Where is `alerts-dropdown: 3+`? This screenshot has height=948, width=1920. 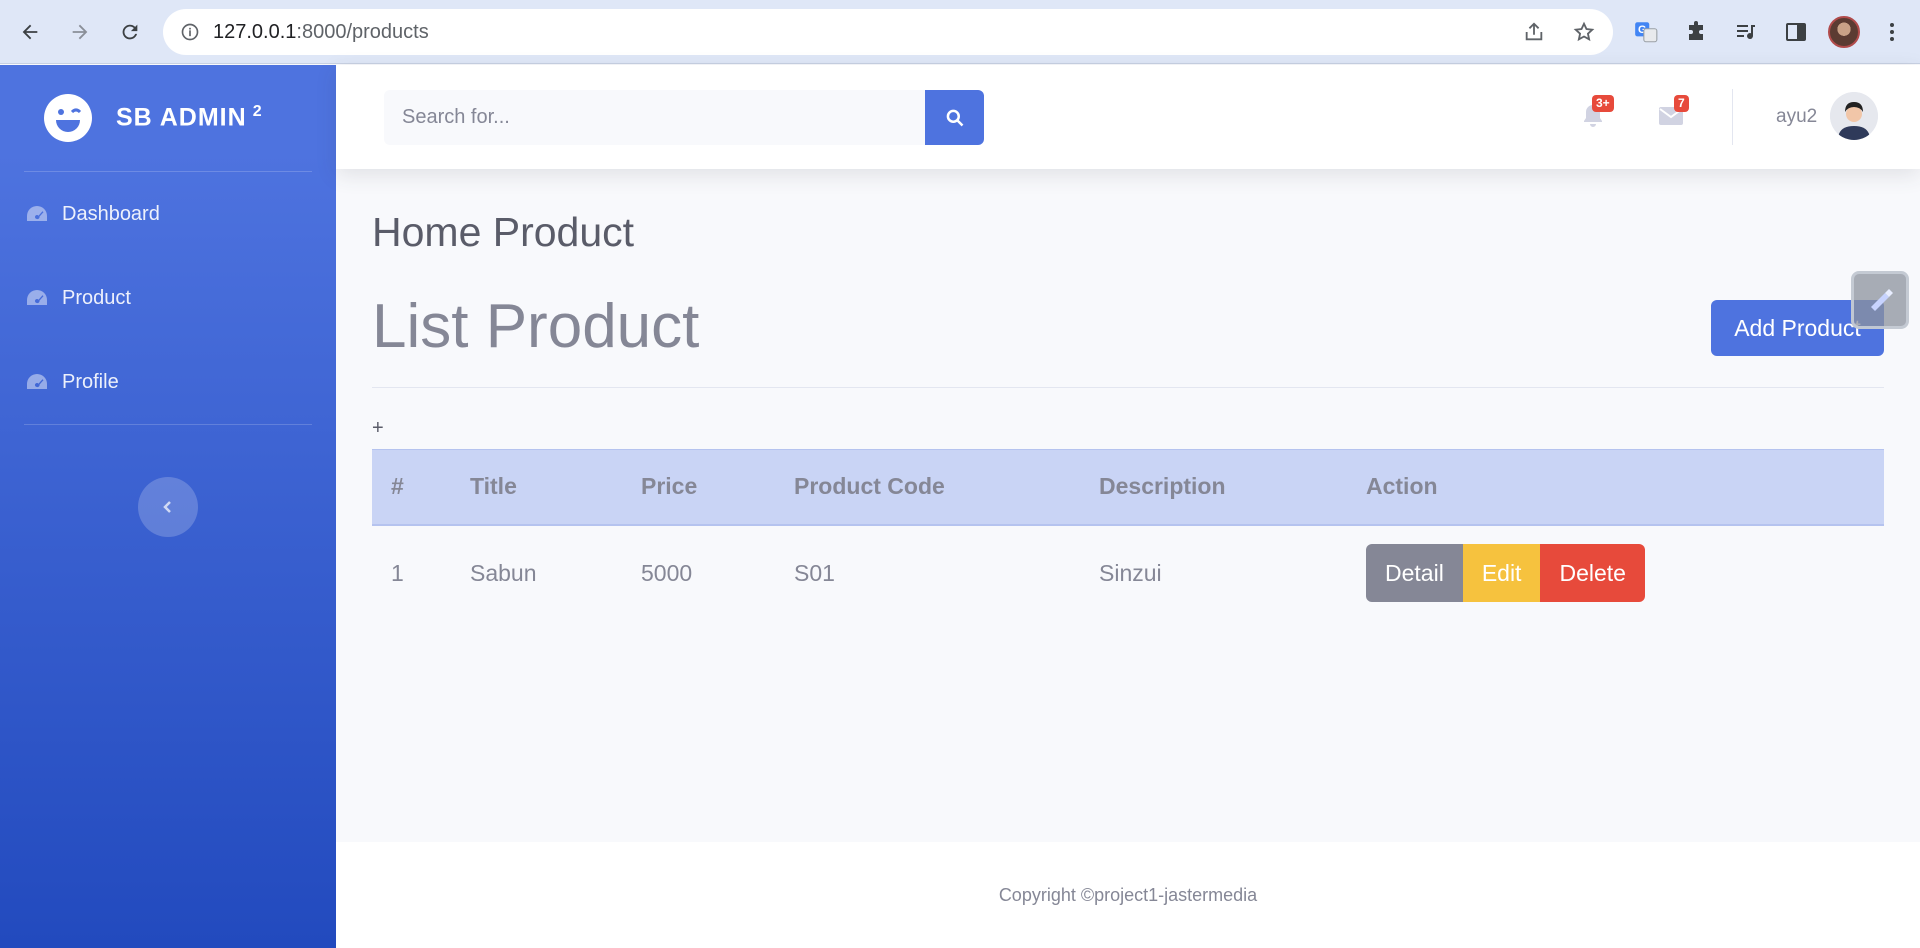
alerts-dropdown: 3+ is located at coordinates (1596, 113).